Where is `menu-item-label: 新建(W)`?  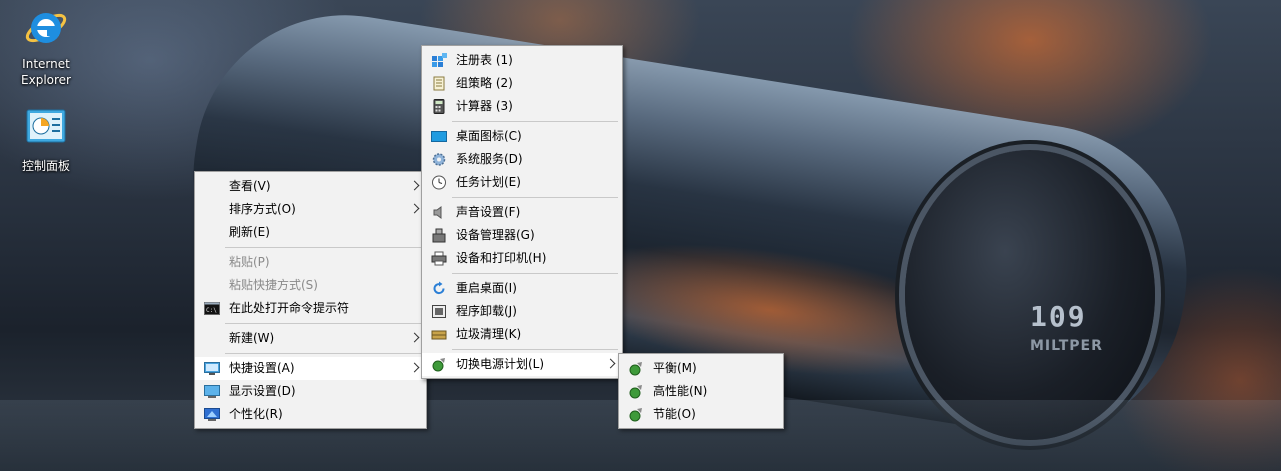
menu-item-label: 新建(W) is located at coordinates (252, 338).